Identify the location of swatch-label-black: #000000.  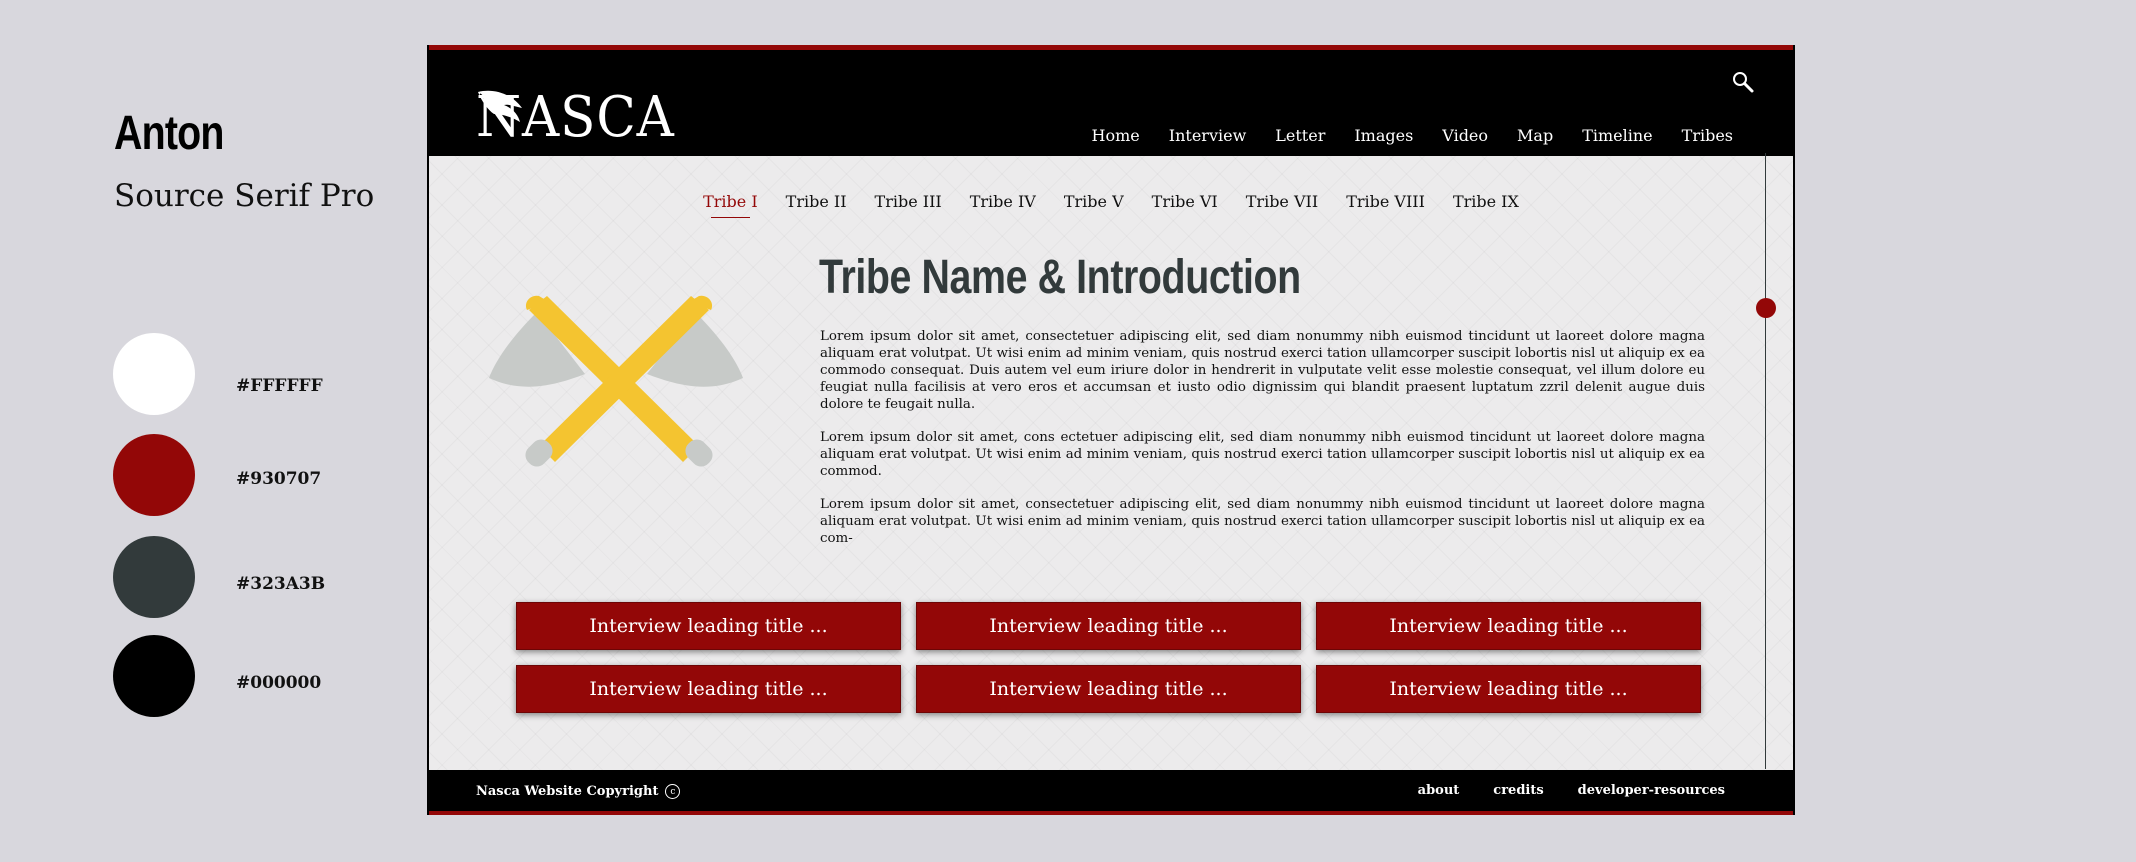
(279, 683).